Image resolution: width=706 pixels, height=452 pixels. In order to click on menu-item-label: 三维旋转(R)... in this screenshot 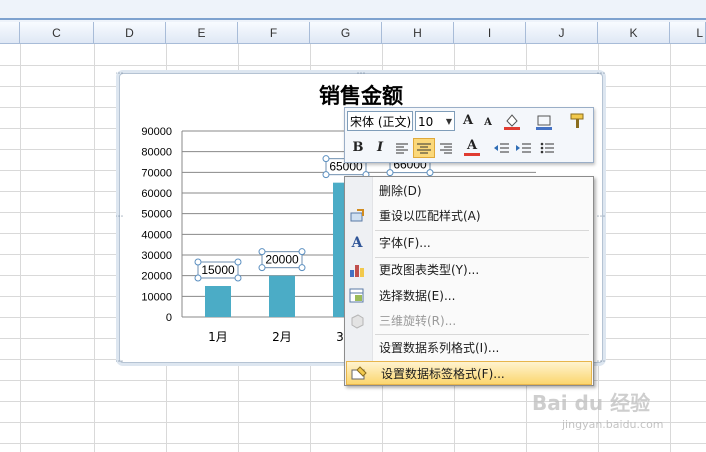, I will do `click(418, 321)`.